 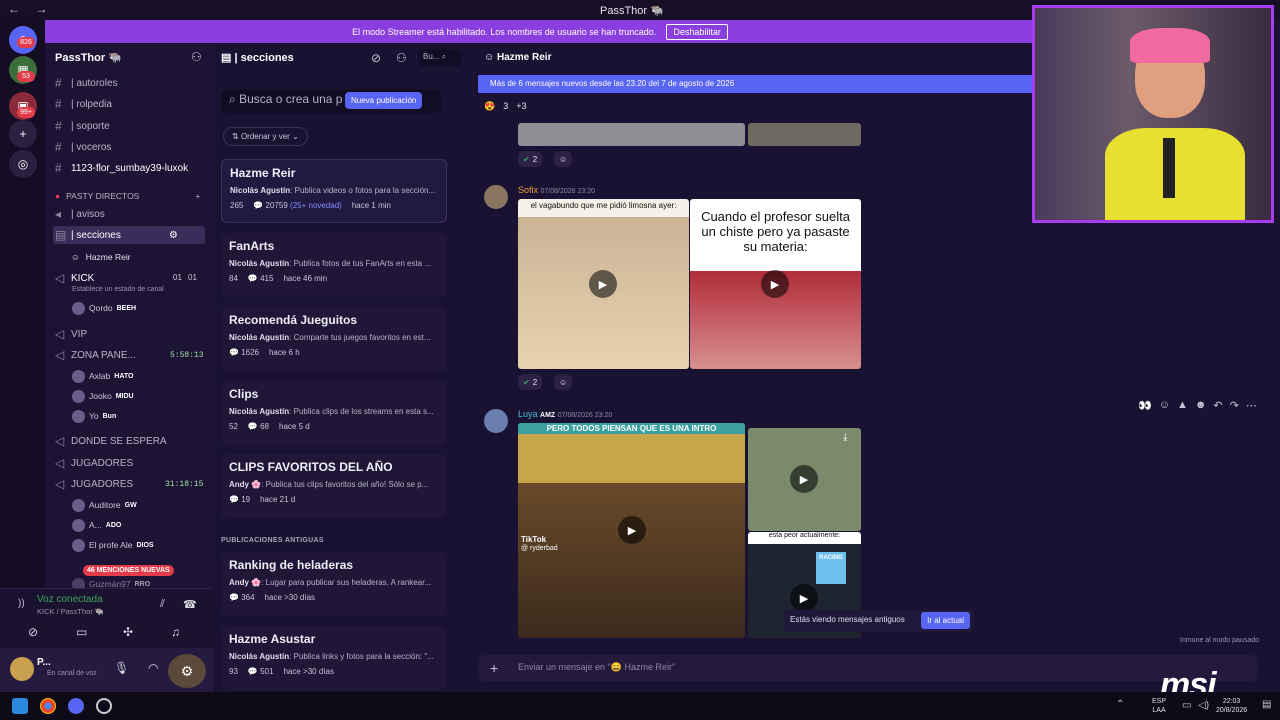 What do you see at coordinates (1266, 704) in the screenshot?
I see `notifications-icon: ▤` at bounding box center [1266, 704].